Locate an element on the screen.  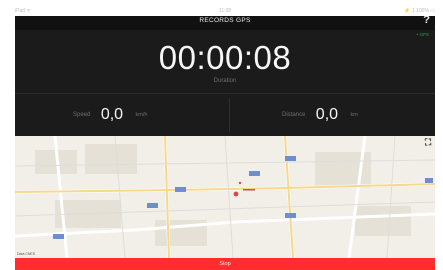
speed-value: 0,0 is located at coordinates (112, 114).